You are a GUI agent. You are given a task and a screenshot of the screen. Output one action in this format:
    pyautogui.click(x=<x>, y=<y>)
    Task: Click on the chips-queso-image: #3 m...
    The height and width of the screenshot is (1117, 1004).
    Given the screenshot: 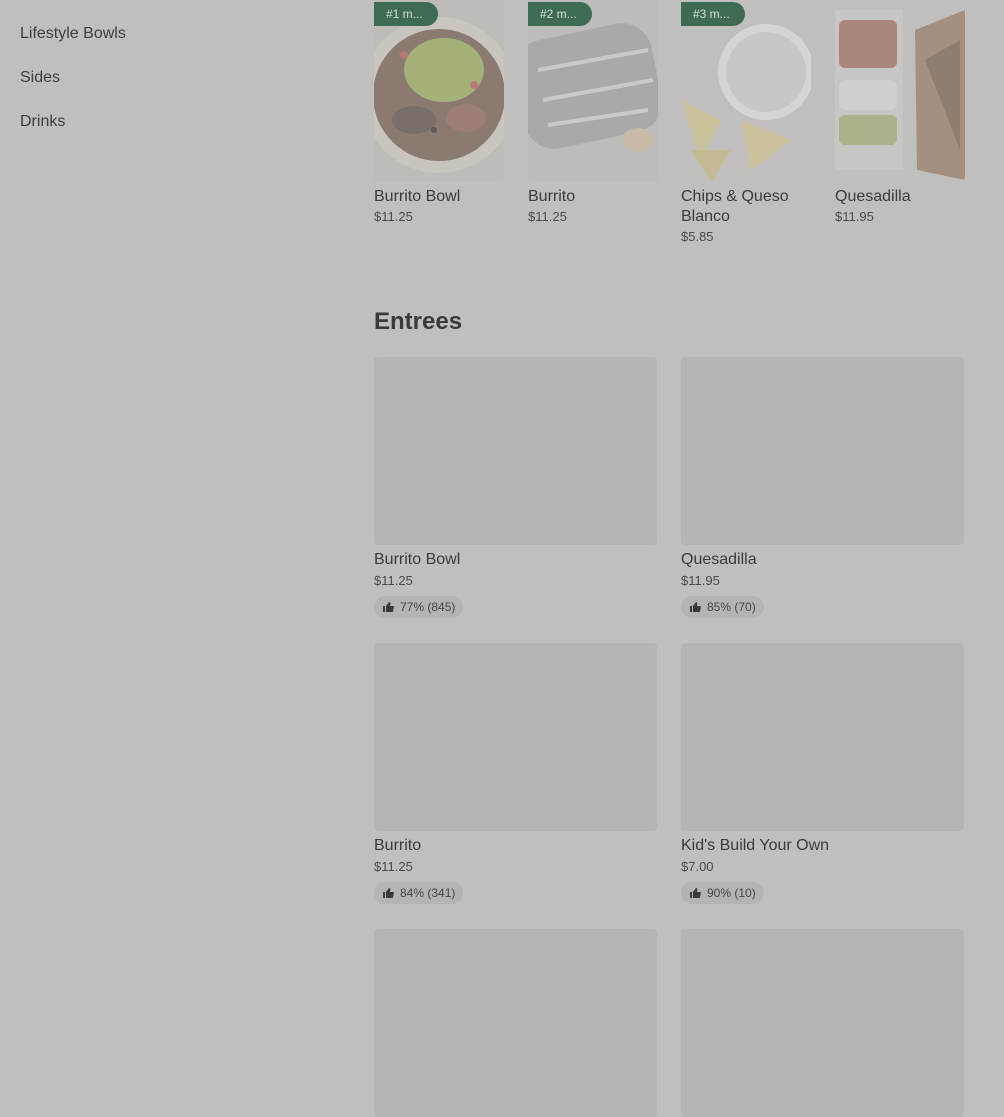 What is the action you would take?
    pyautogui.click(x=746, y=91)
    